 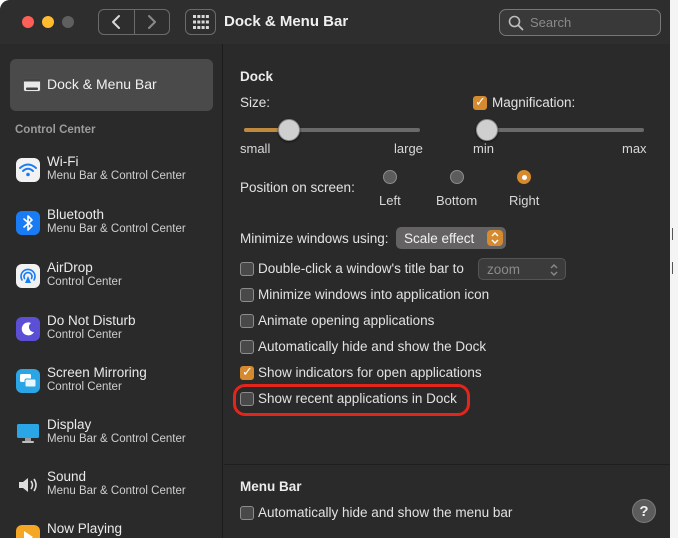 I want to click on sidebar-item-wifi: Wi-Fi Menu Bar & Control Center, so click(x=116, y=174).